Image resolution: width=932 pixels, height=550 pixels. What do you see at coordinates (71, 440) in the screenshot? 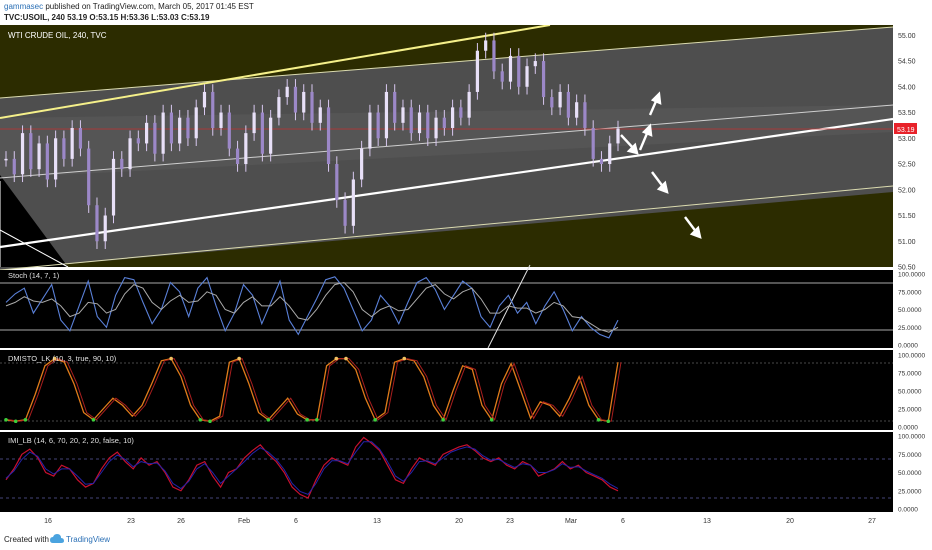
I see `imi-pane-title: IMI_LB (14, 6, 70, 20, 2, 20, false, 10)` at bounding box center [71, 440].